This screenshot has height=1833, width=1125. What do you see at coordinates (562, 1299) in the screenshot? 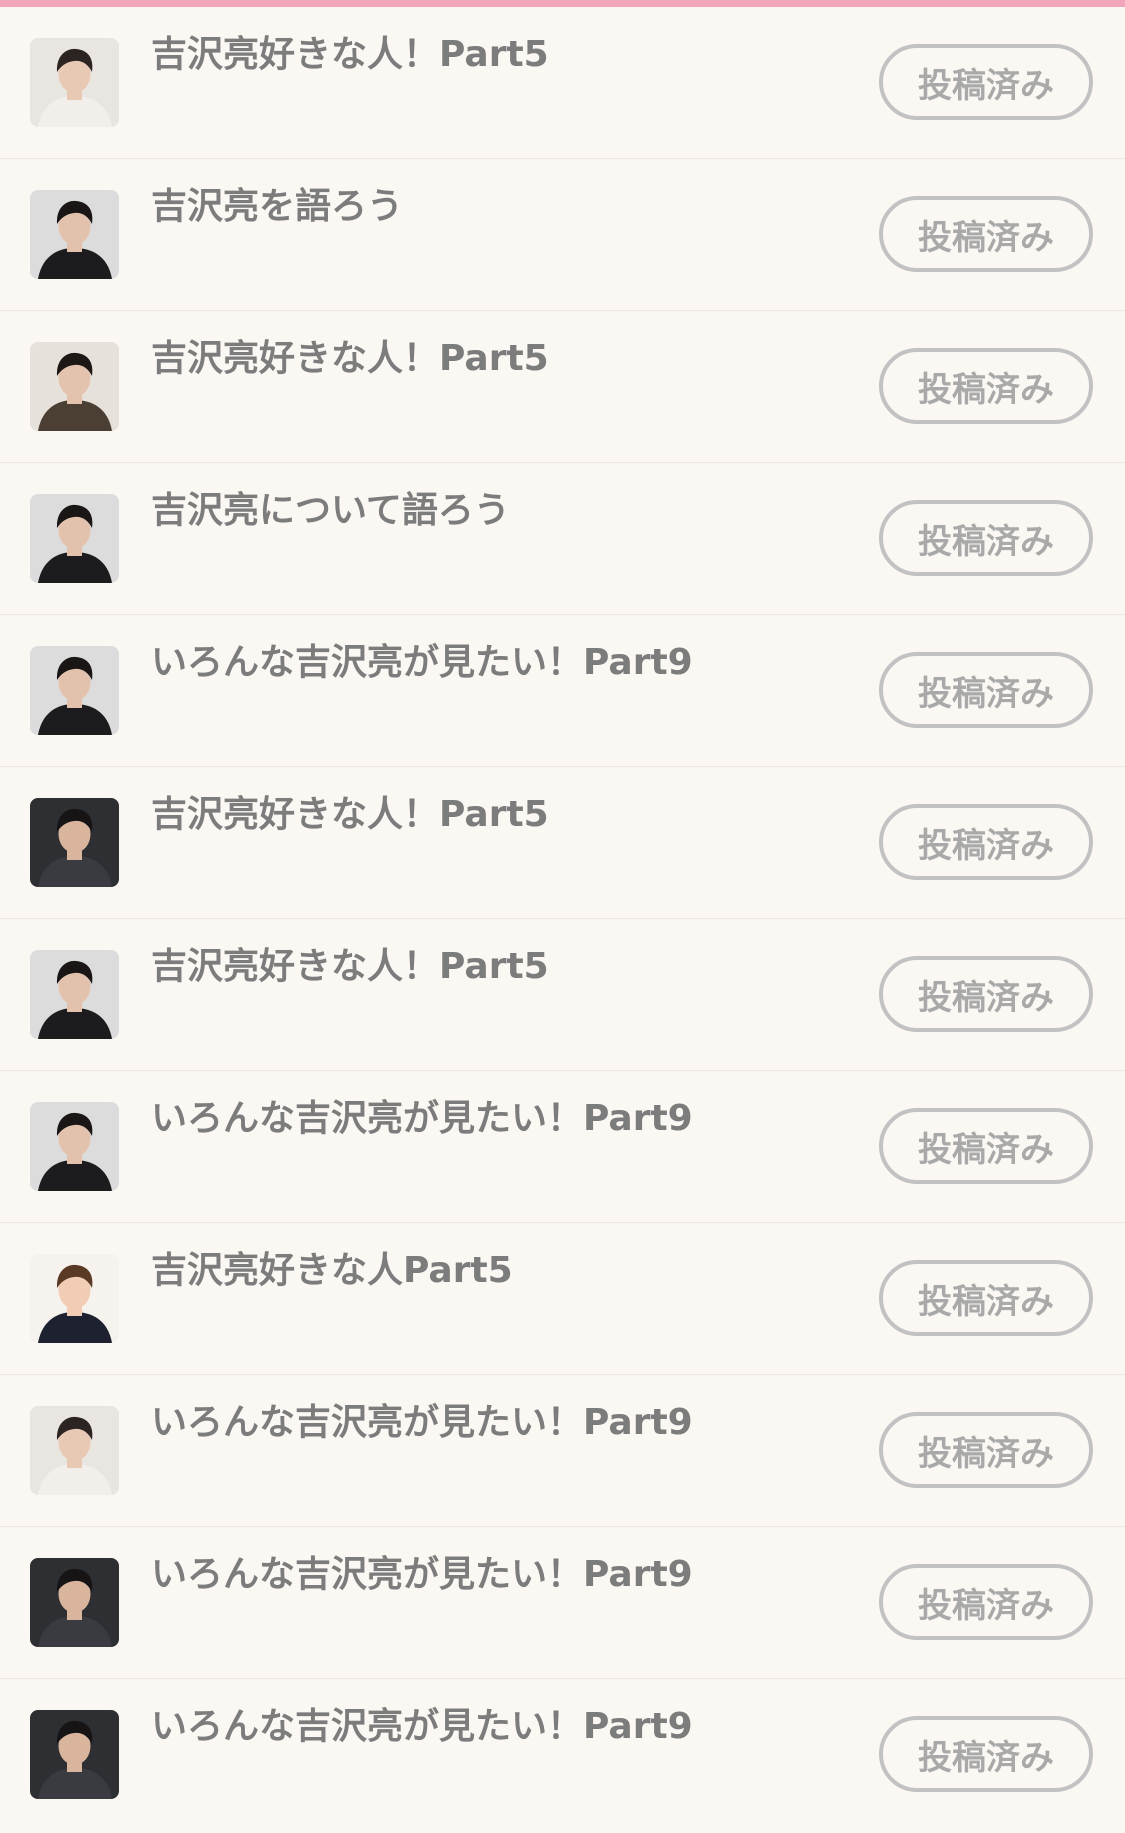
I see `thread-row: 吉沢亮好きな人Part5 投稿済み` at bounding box center [562, 1299].